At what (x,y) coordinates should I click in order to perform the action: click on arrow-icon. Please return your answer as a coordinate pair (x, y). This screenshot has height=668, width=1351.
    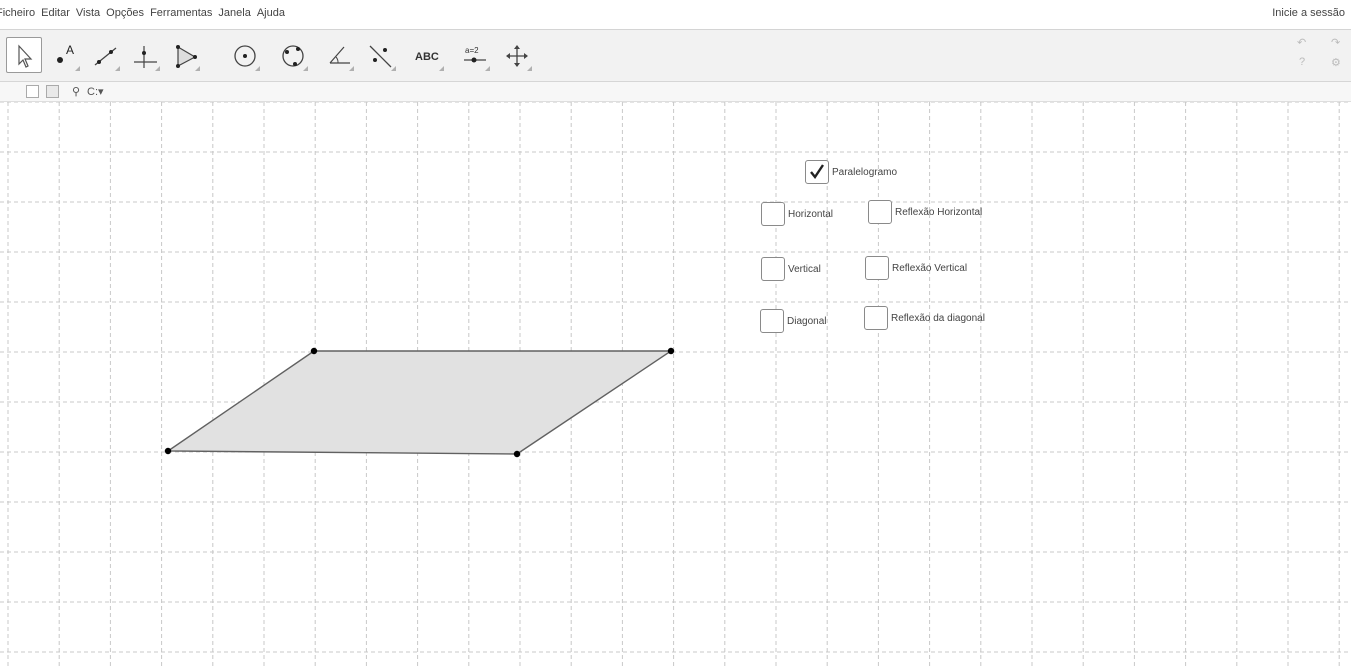
    Looking at the image, I should click on (25, 56).